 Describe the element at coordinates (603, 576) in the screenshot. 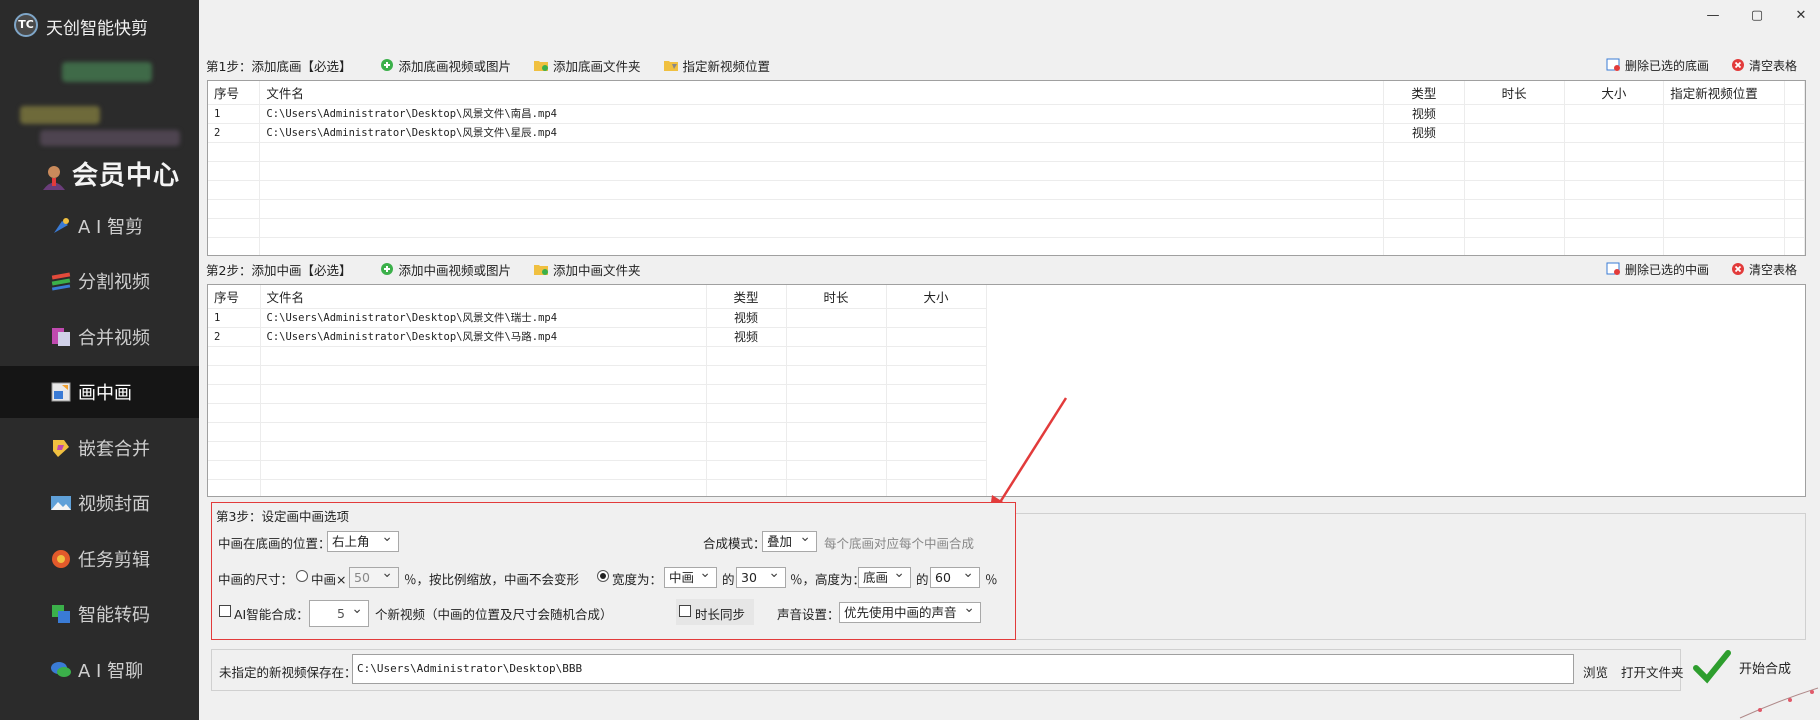

I see `custom-size-radio` at that location.